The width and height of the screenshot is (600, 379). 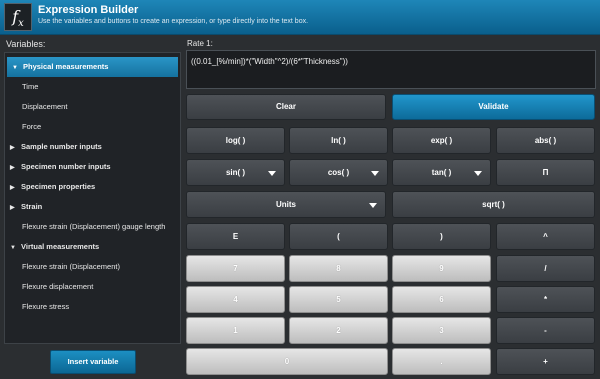 What do you see at coordinates (338, 330) in the screenshot?
I see `digit-2-button: 2` at bounding box center [338, 330].